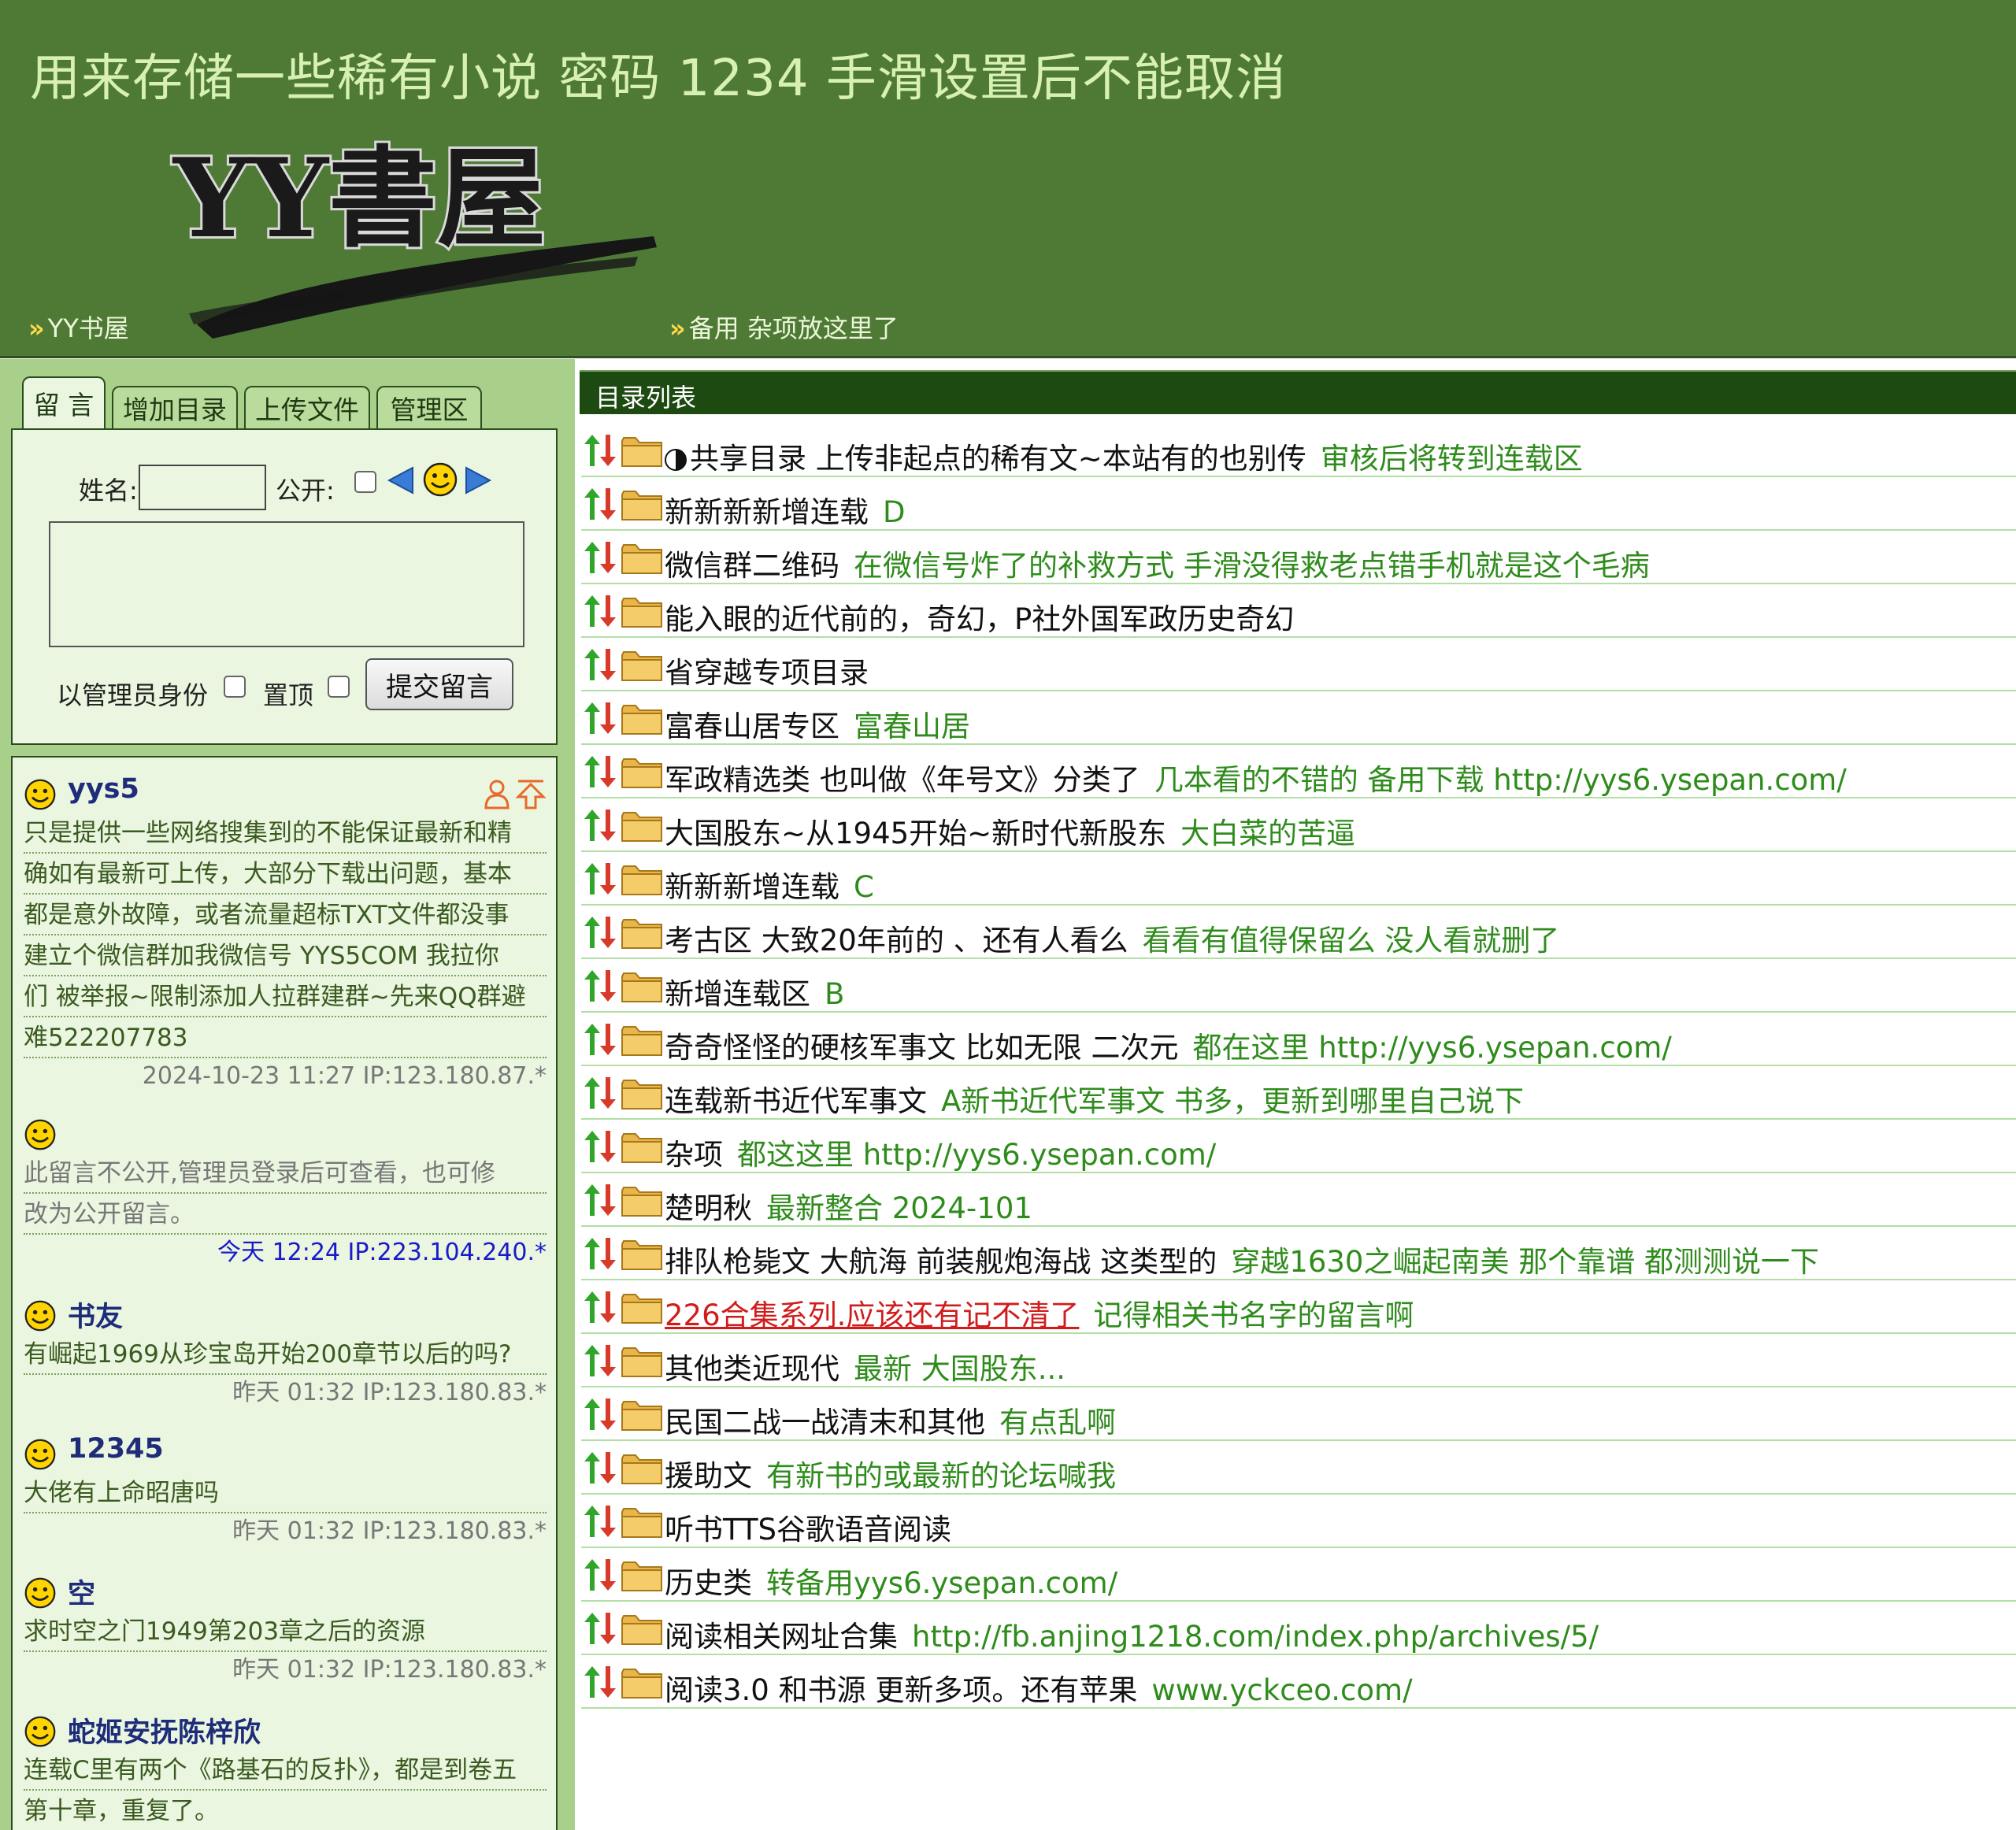  What do you see at coordinates (998, 459) in the screenshot?
I see `directory-name: 共享目录 上传非起点的稀有文~本站有的也别传` at bounding box center [998, 459].